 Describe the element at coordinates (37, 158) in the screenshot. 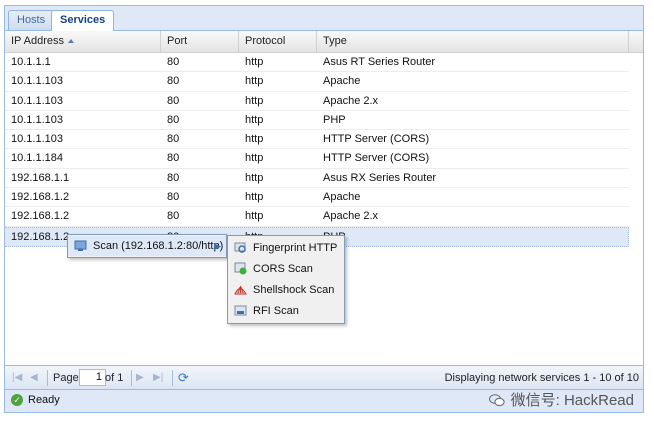

I see `ip-cell: 10.1.1.184` at that location.